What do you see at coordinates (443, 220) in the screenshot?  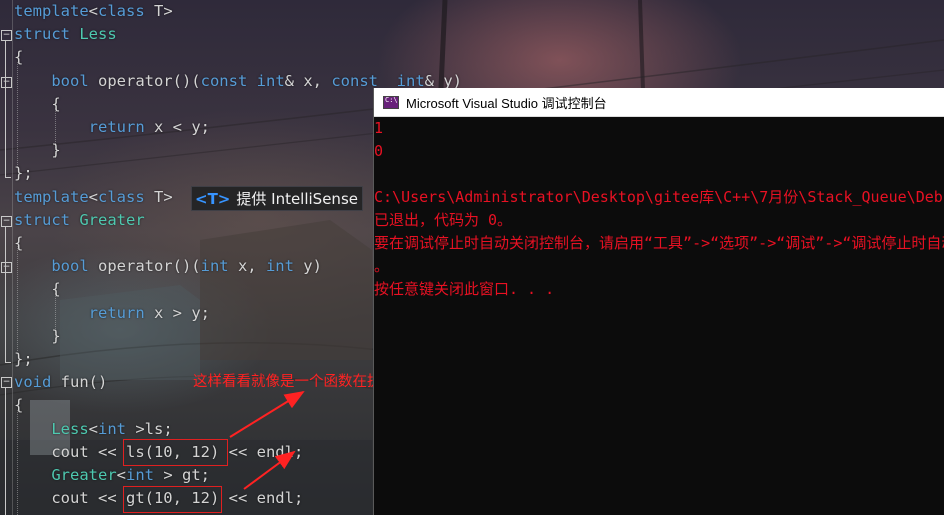 I see `console-line: 已退出，代码为 0。` at bounding box center [443, 220].